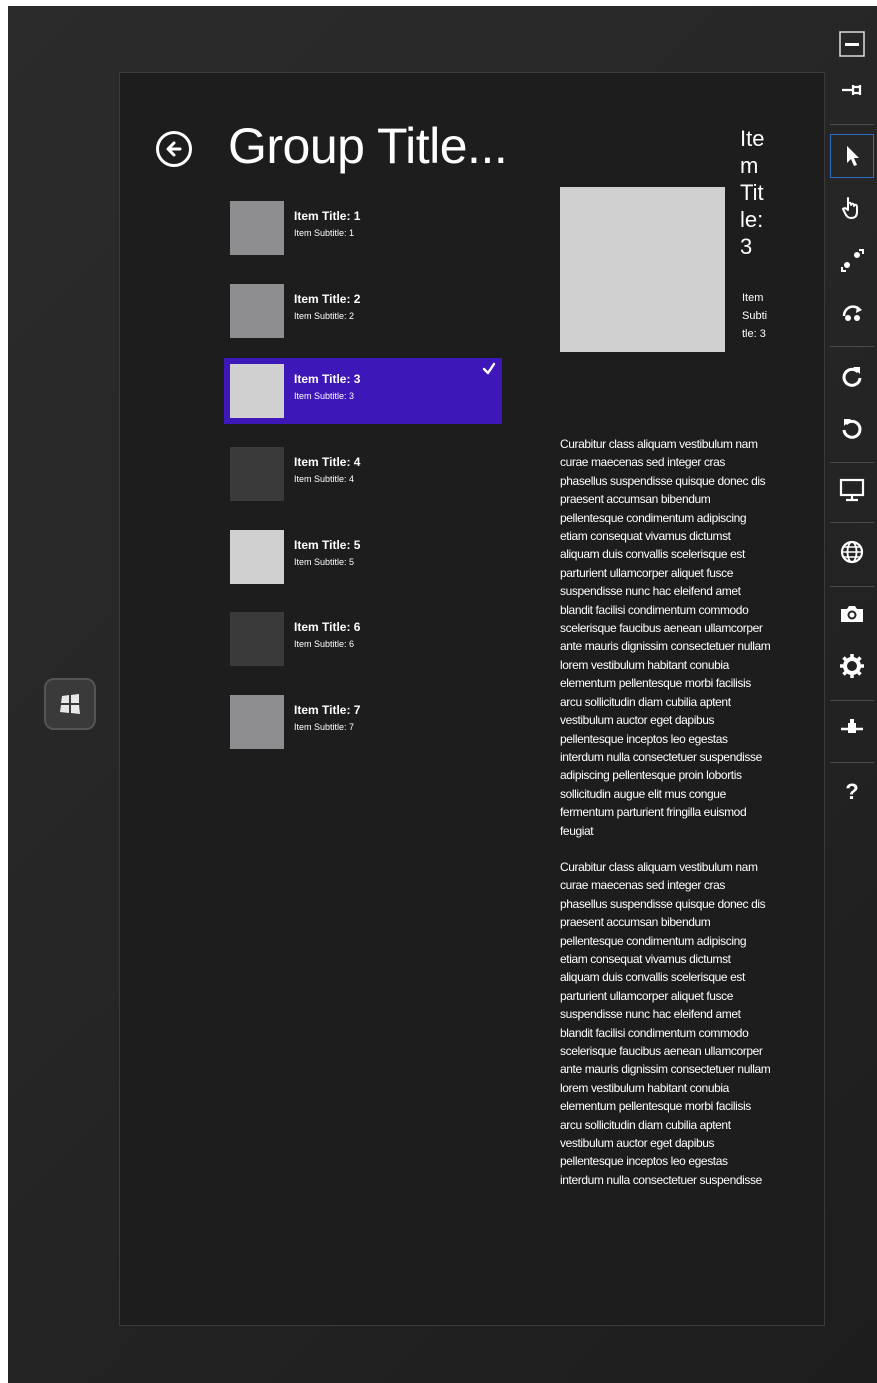 This screenshot has height=1383, width=877. I want to click on list-item: Item Title: 2 Item Subtitle: 2, so click(363, 310).